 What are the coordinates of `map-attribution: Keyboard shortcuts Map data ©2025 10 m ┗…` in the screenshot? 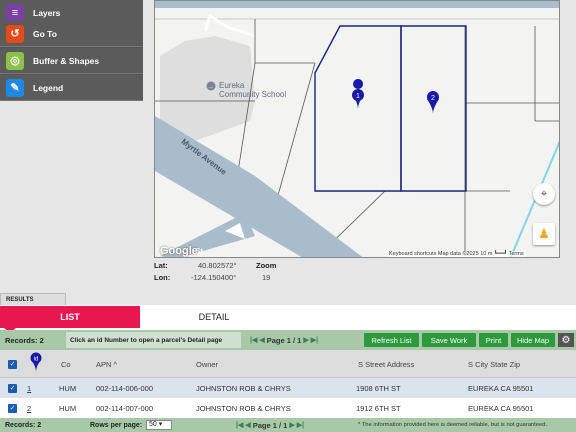 It's located at (456, 254).